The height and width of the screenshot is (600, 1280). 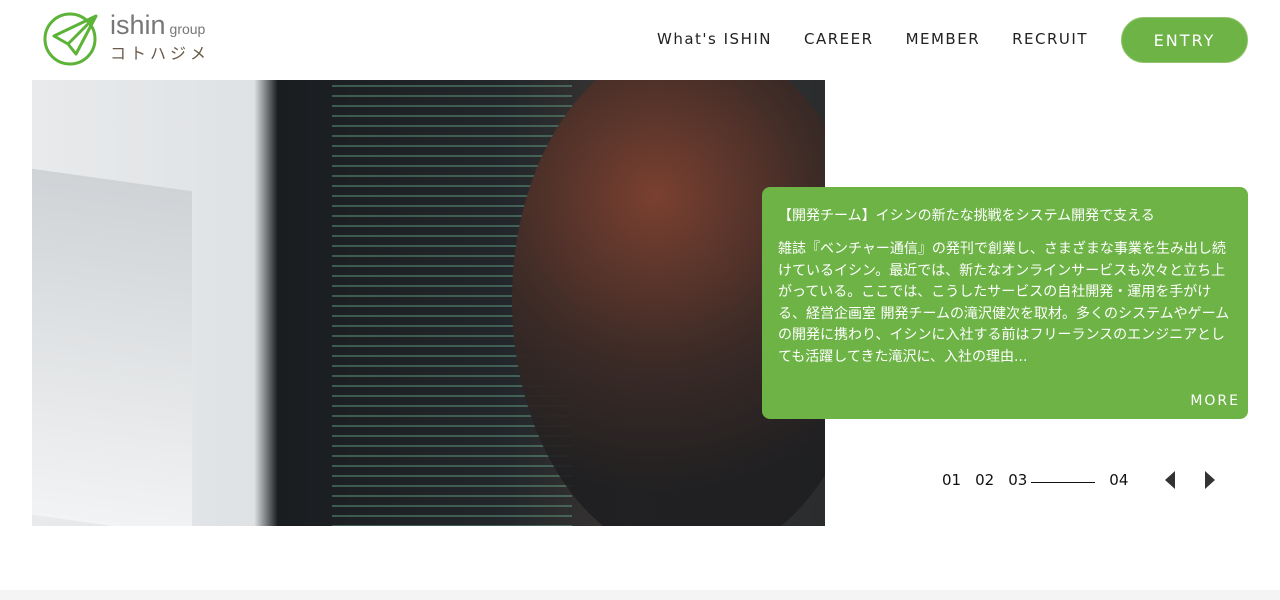 What do you see at coordinates (966, 216) in the screenshot?
I see `article-title: 【開発チーム】イシンの新たな挑戦をシステム開発で支える` at bounding box center [966, 216].